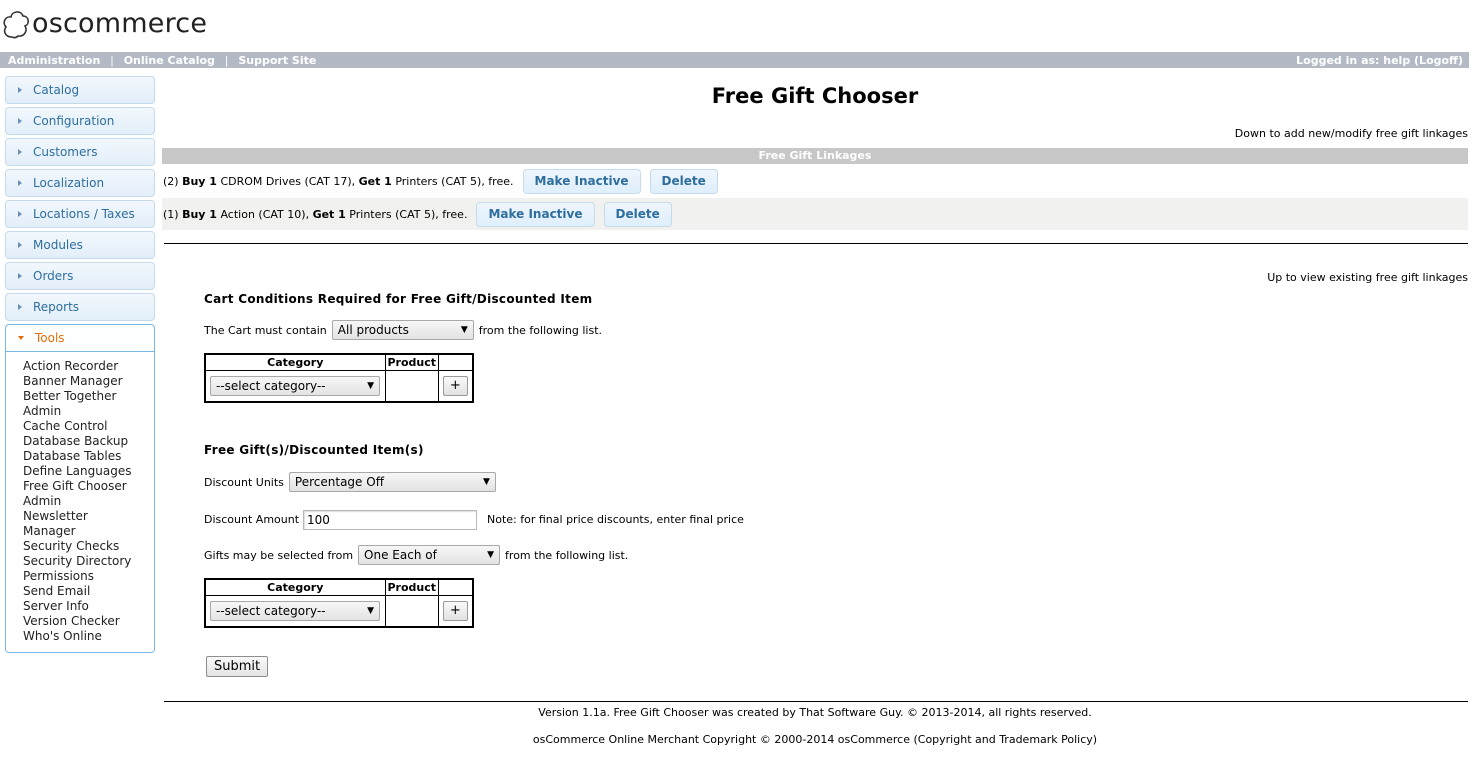 The height and width of the screenshot is (775, 1473). I want to click on online-catalog-link: Online Catalog, so click(169, 60).